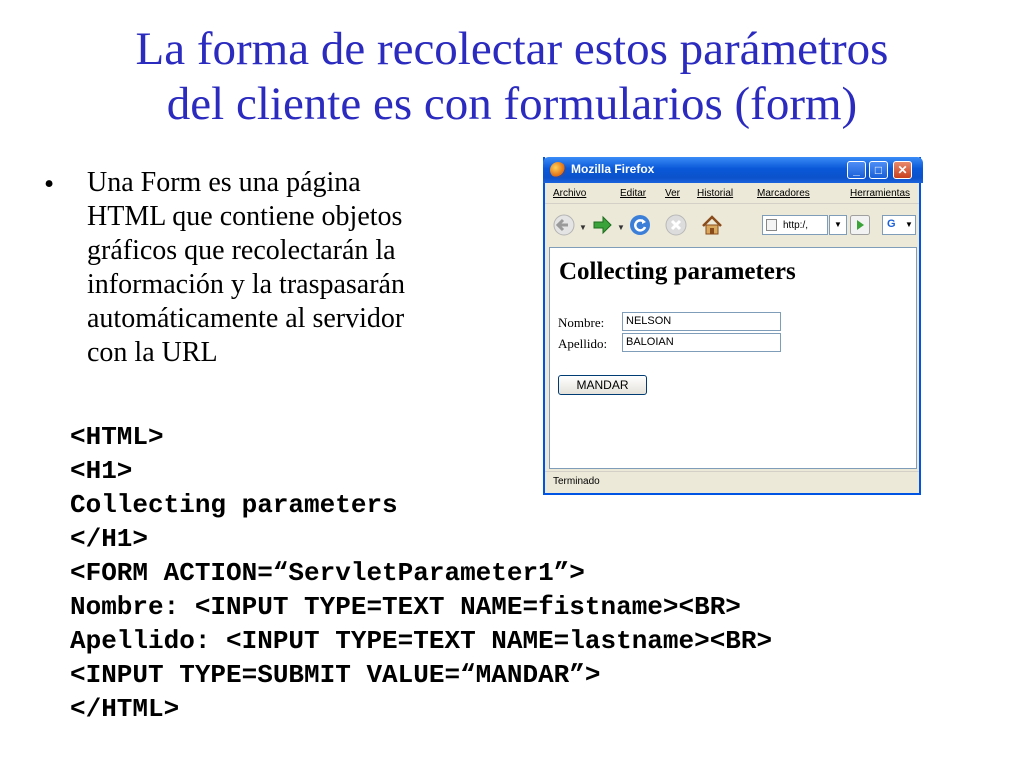  I want to click on menu-archivo: Archivo, so click(569, 193).